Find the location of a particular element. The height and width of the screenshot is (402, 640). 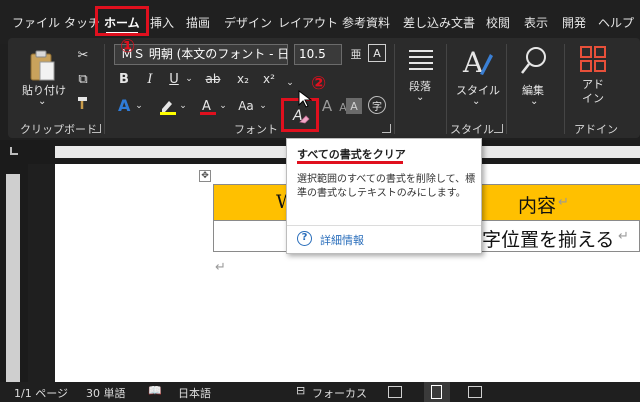

change-case-icon: Aa is located at coordinates (246, 106).